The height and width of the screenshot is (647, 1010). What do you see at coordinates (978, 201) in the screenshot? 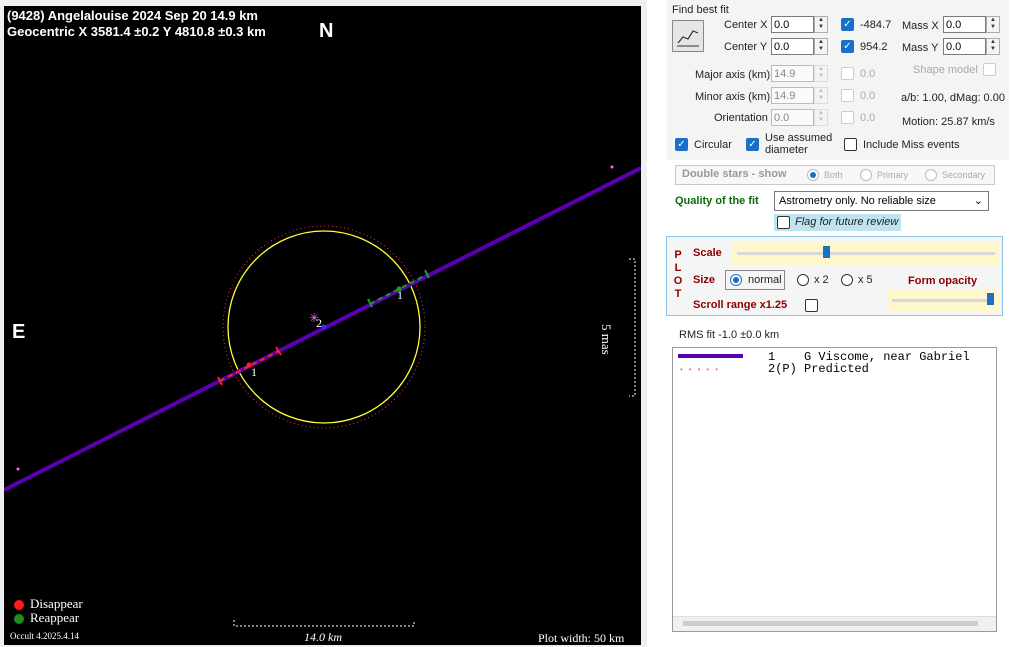
I see `chevron-down-icon: ⌄` at bounding box center [978, 201].